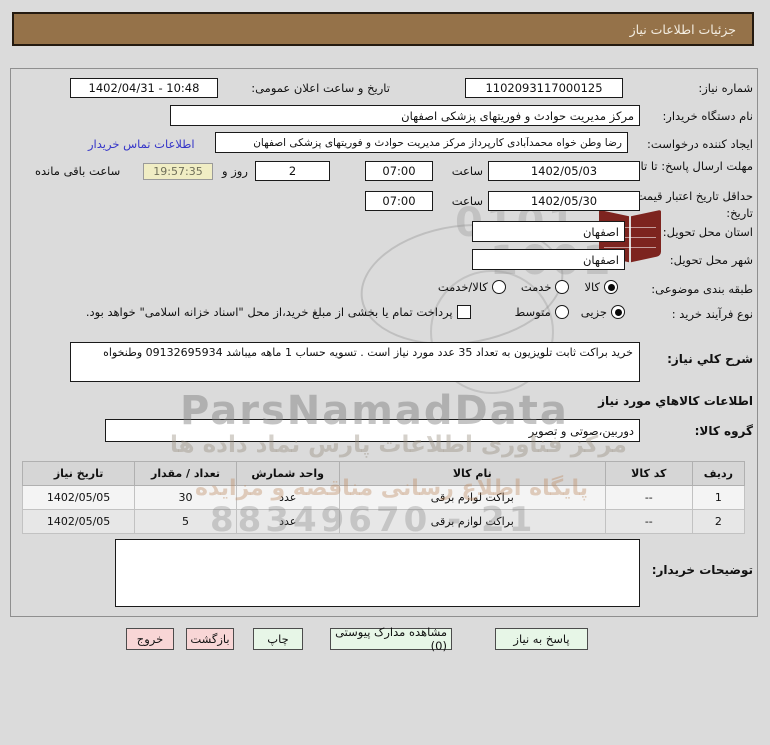 The height and width of the screenshot is (745, 770). What do you see at coordinates (601, 287) in the screenshot?
I see `radio-option-goods: کالا` at bounding box center [601, 287].